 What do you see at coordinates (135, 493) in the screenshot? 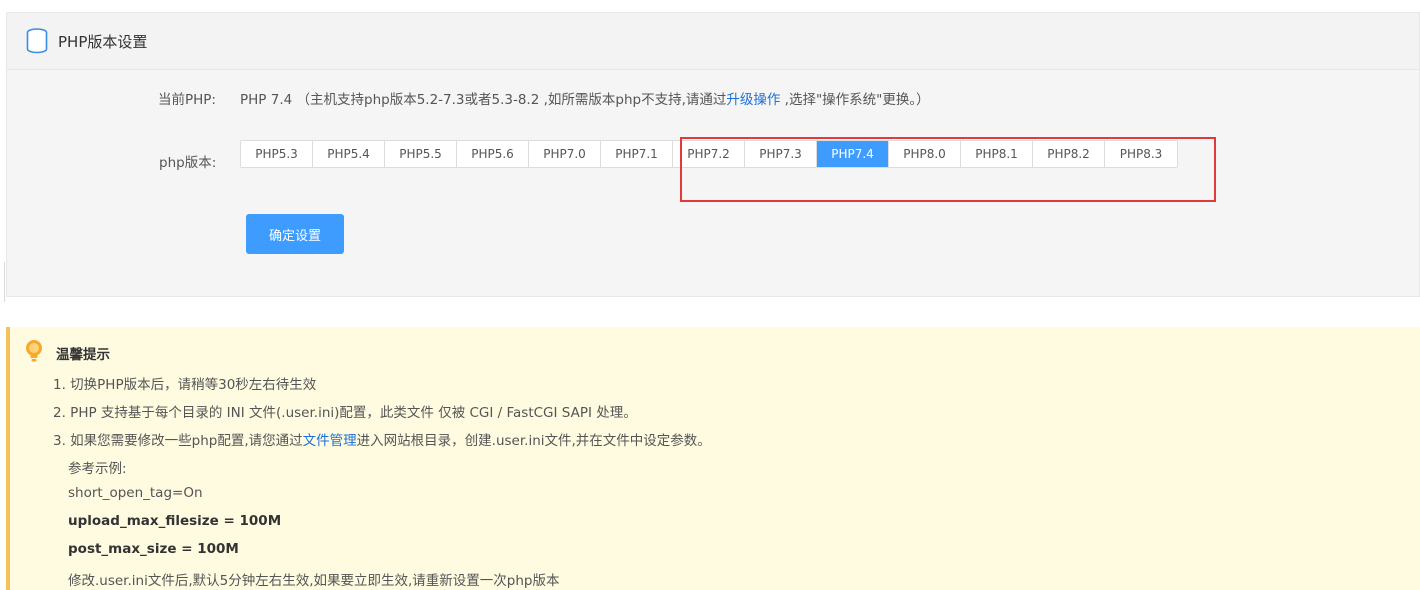
I see `example-short-open-tag: short_open_tag=On` at bounding box center [135, 493].